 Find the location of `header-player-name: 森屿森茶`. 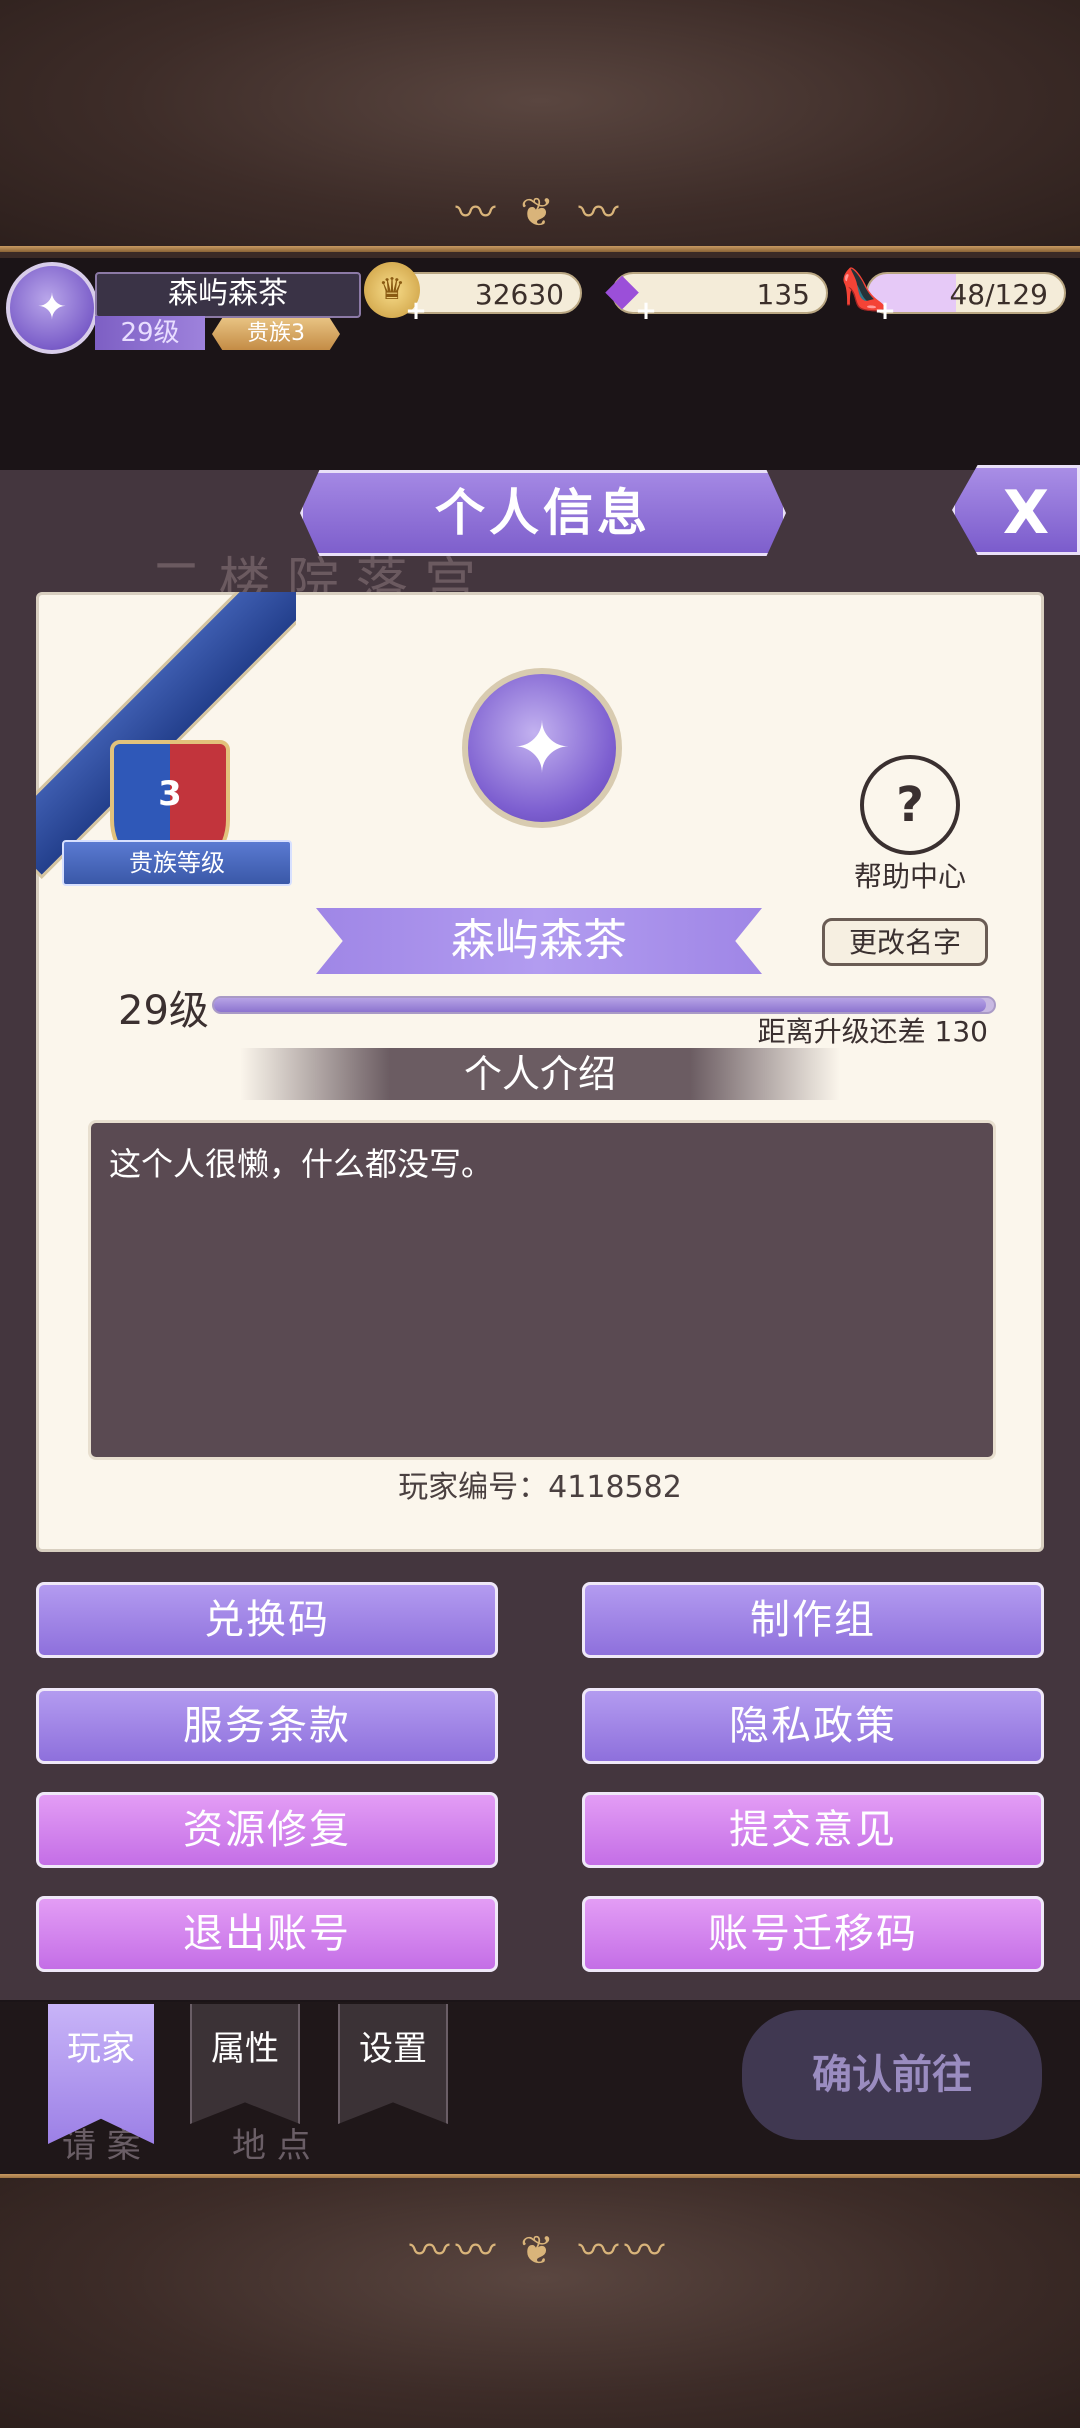

header-player-name: 森屿森茶 is located at coordinates (228, 295).